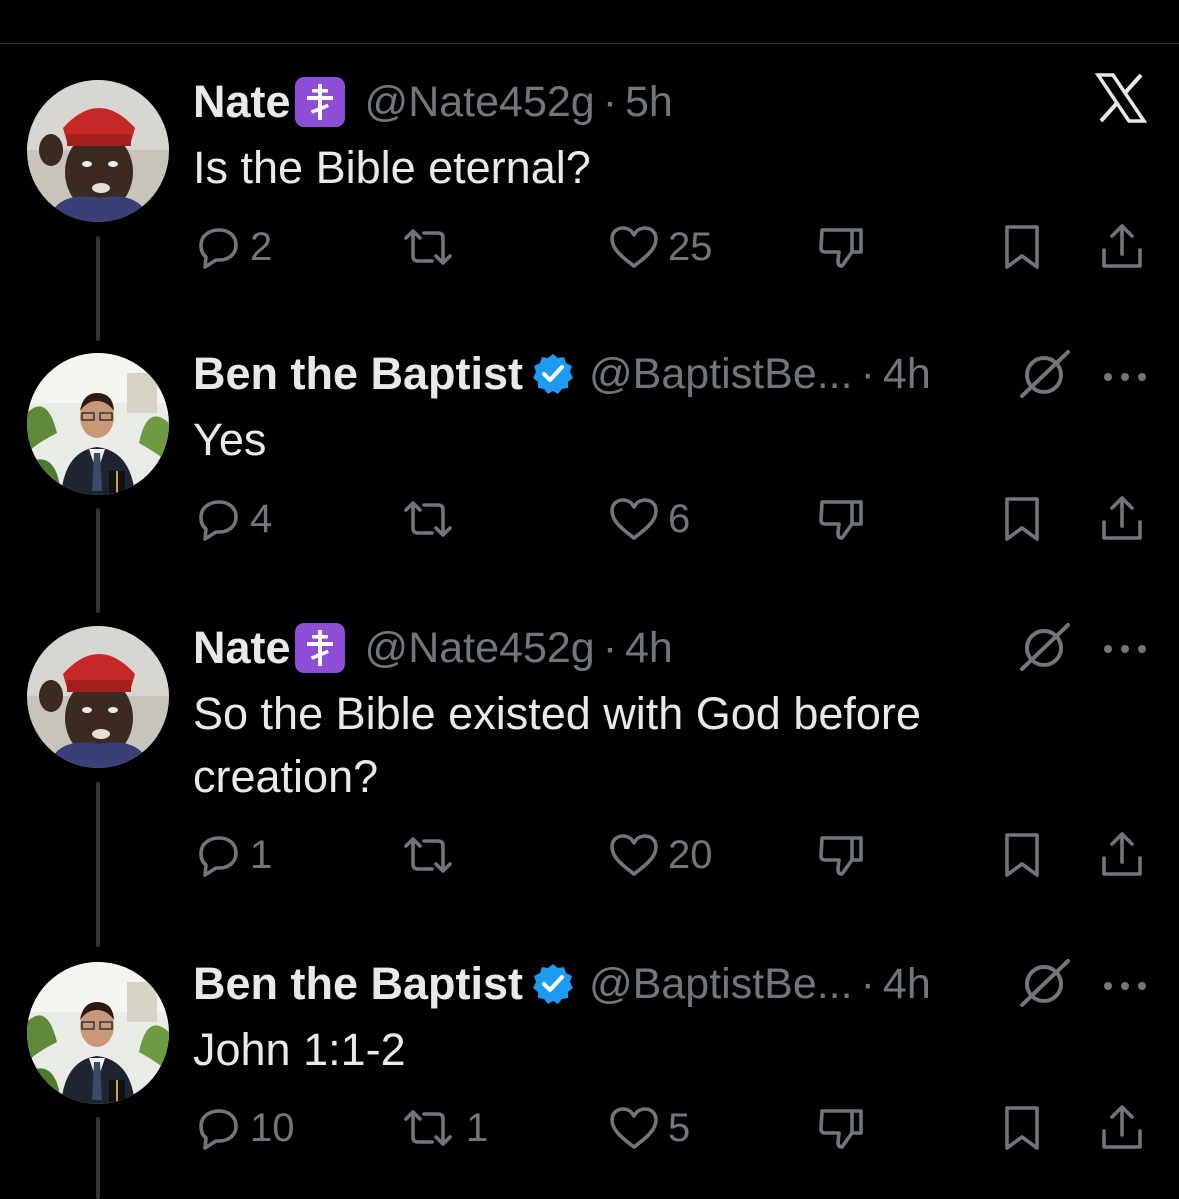 This screenshot has width=1179, height=1199. I want to click on like-count: 20, so click(690, 854).